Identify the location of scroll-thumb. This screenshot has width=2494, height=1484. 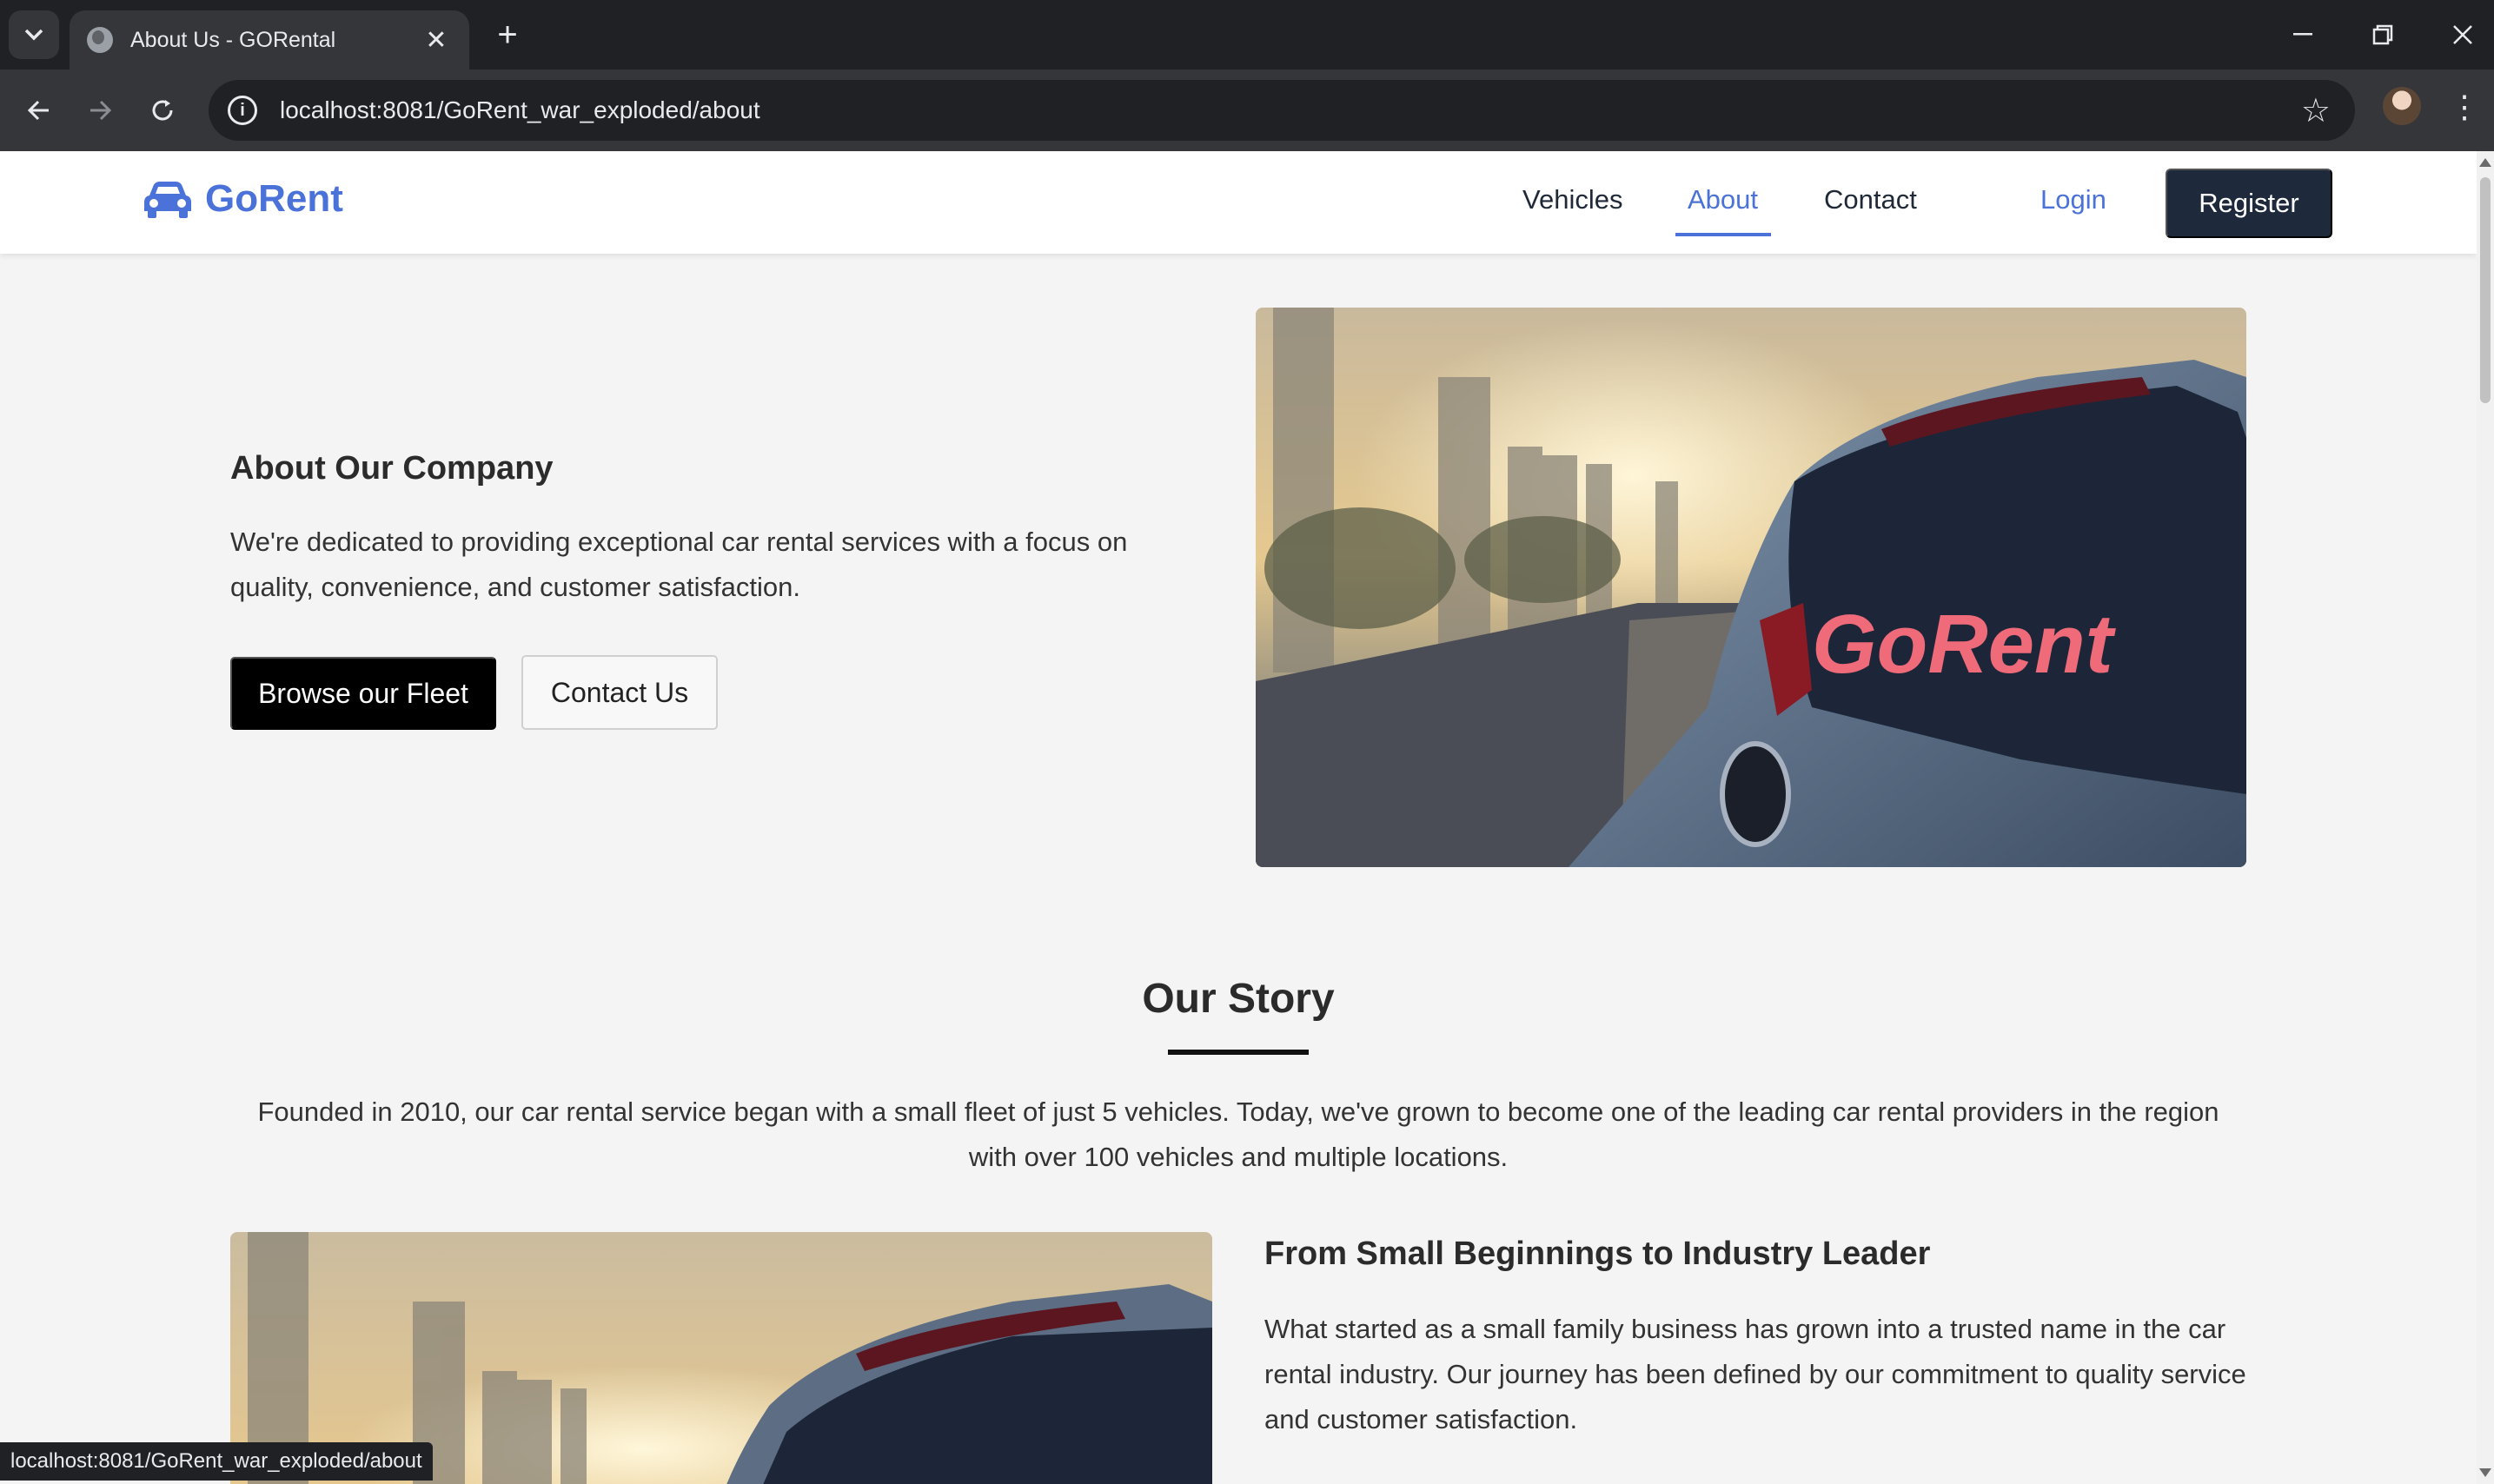
(2485, 290).